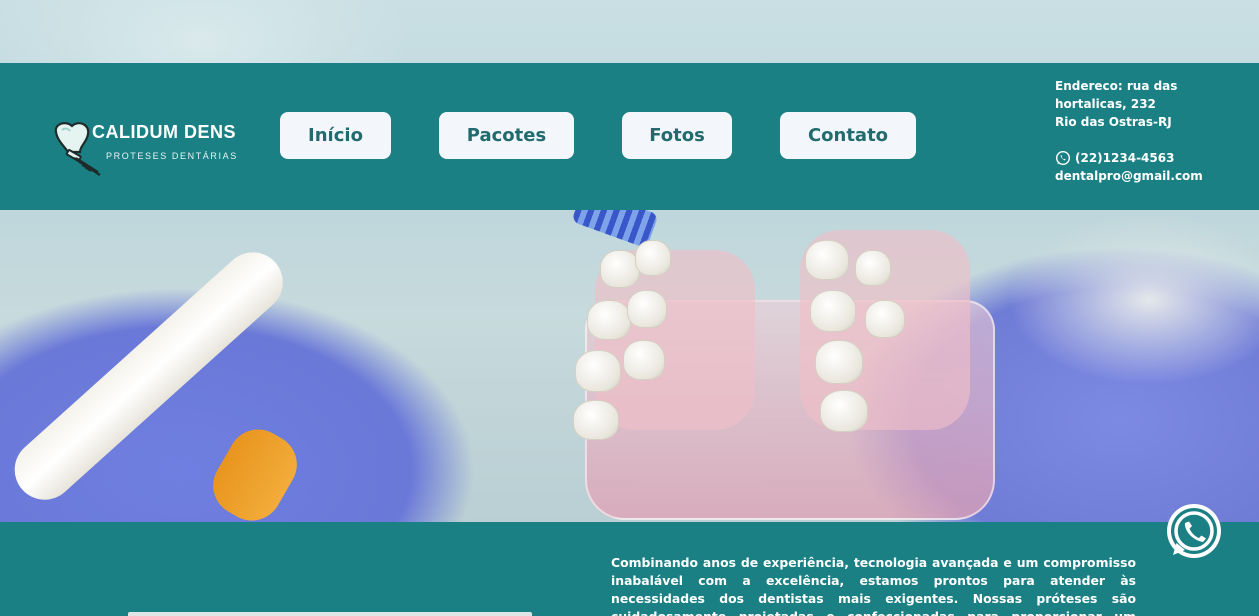  I want to click on brand-name: CALIDUM DENS, so click(164, 132).